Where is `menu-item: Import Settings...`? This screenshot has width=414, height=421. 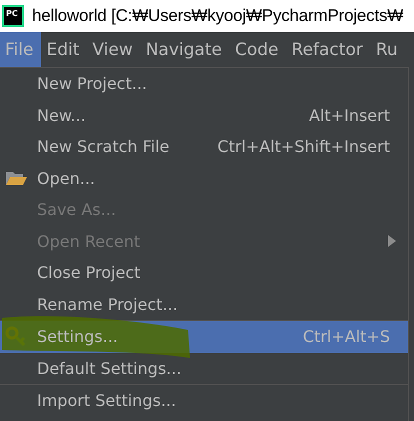
menu-item: Import Settings... is located at coordinates (204, 400).